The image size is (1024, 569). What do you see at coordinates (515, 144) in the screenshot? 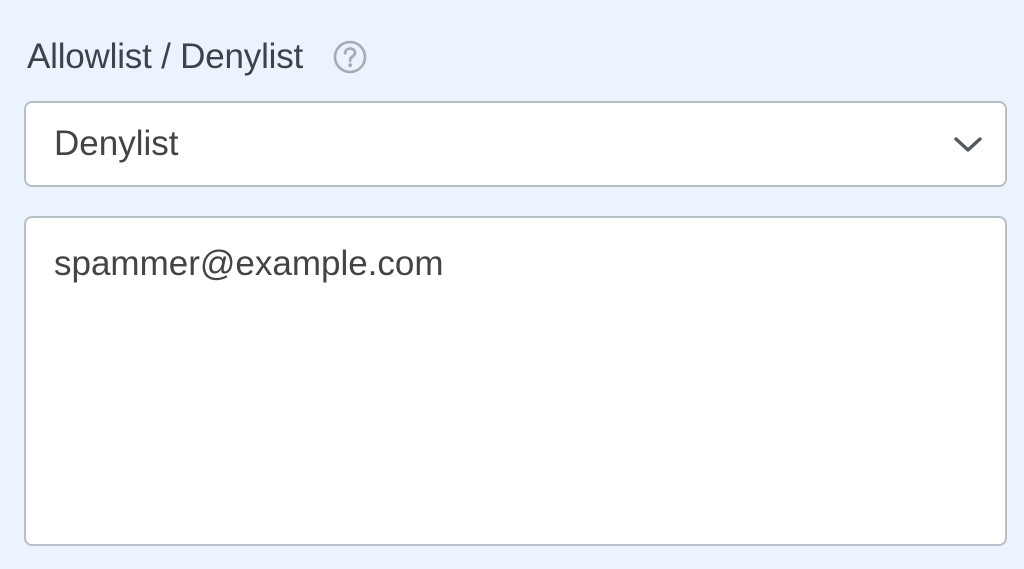
I see `list-type-select: Denylist` at bounding box center [515, 144].